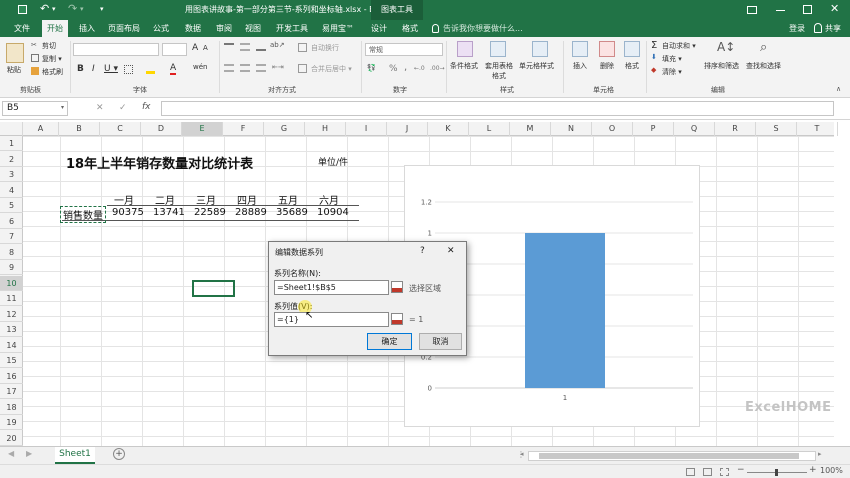 This screenshot has width=850, height=478. What do you see at coordinates (669, 456) in the screenshot?
I see `scrollbar-thumb` at bounding box center [669, 456].